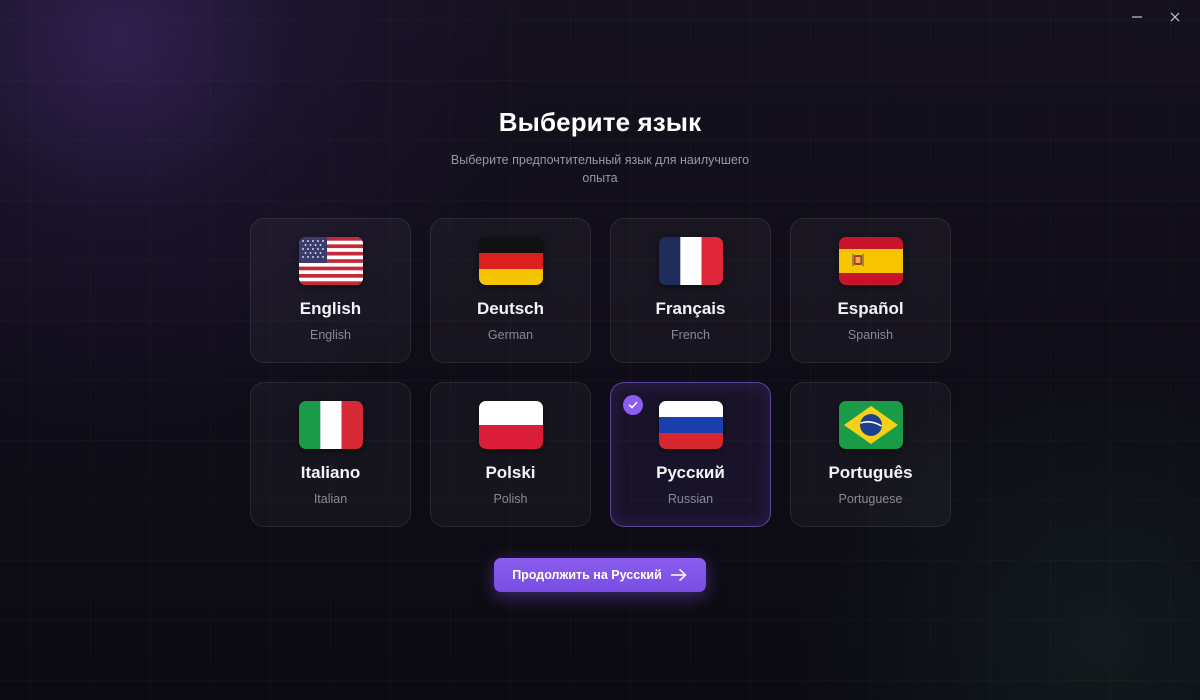  I want to click on selected-check-icon, so click(633, 405).